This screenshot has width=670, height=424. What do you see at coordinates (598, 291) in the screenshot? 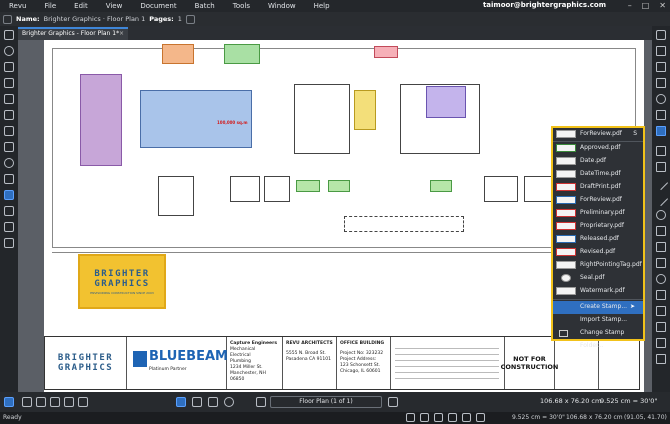
I see `stamp-item-watermark: Watermark.pdf` at bounding box center [598, 291].